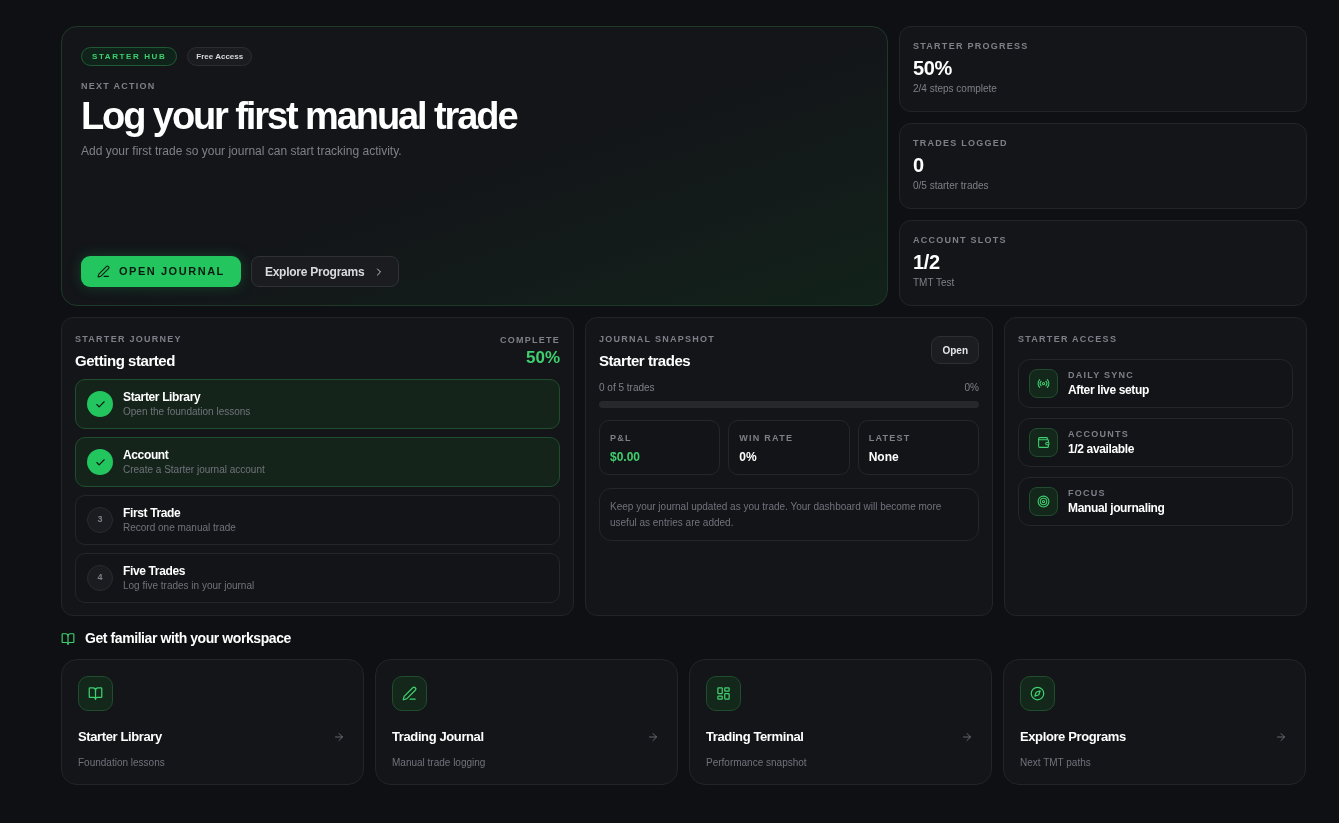  I want to click on stat-value: 0, so click(919, 165).